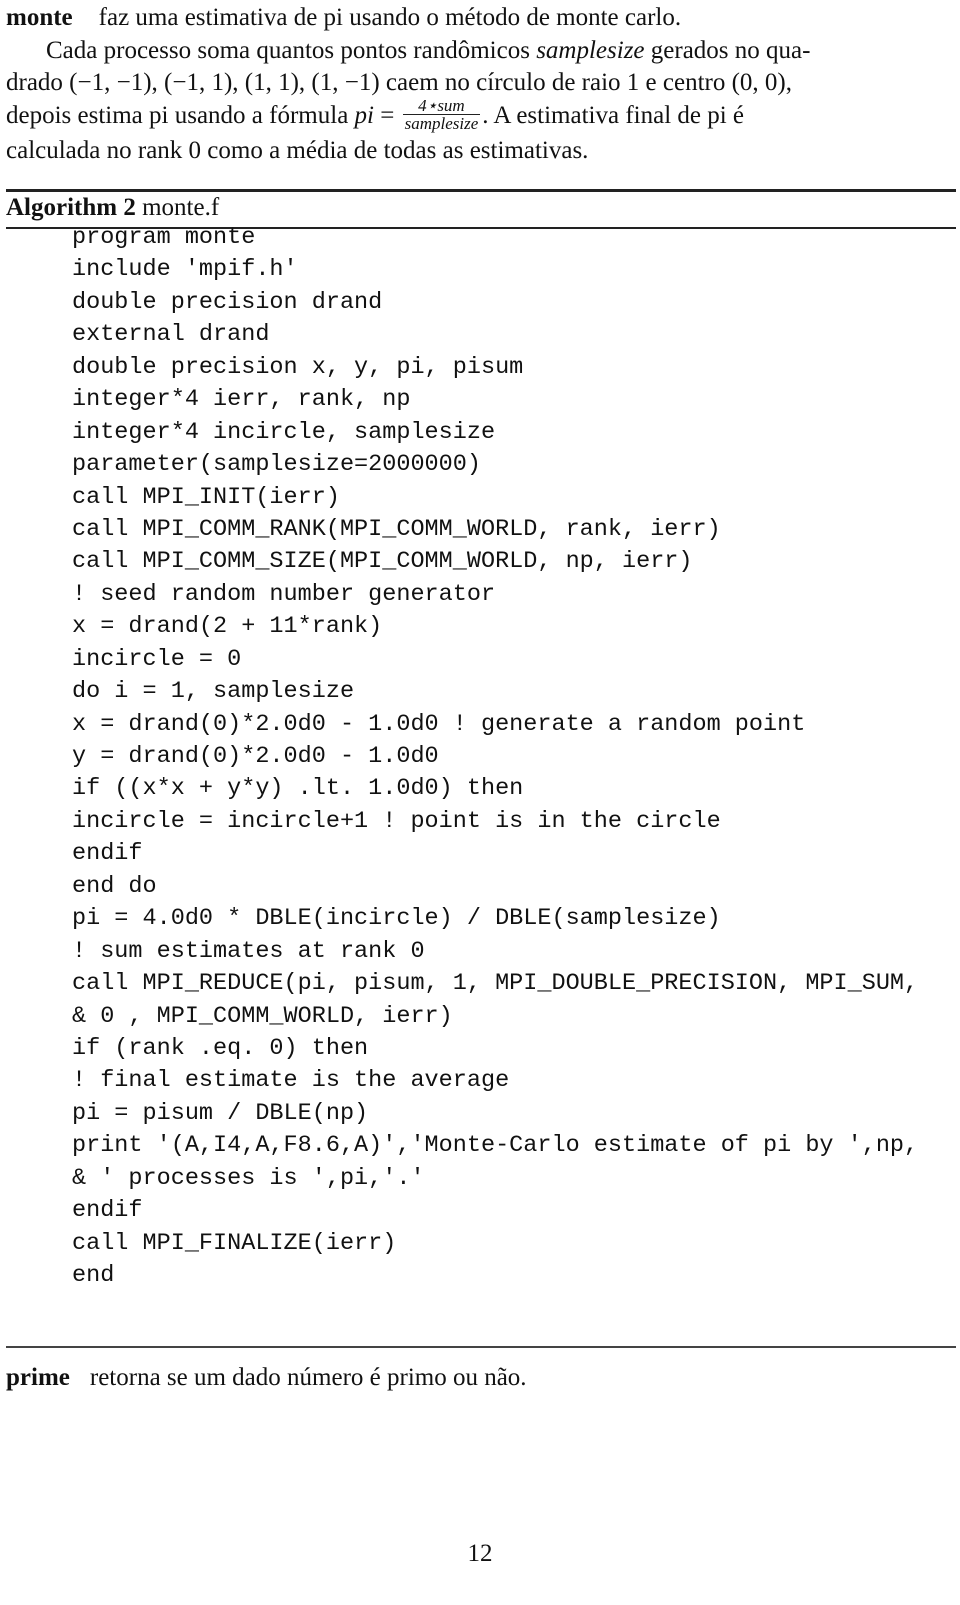 This screenshot has height=1605, width=960. I want to click on code-line: pi = pisum / DBLE(np), so click(220, 1113).